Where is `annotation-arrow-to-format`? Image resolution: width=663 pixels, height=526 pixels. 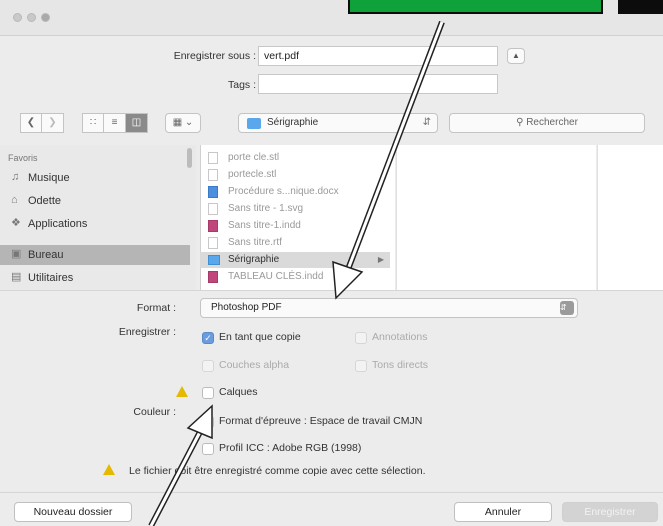
annotation-arrow-to-format is located at coordinates (388, 160).